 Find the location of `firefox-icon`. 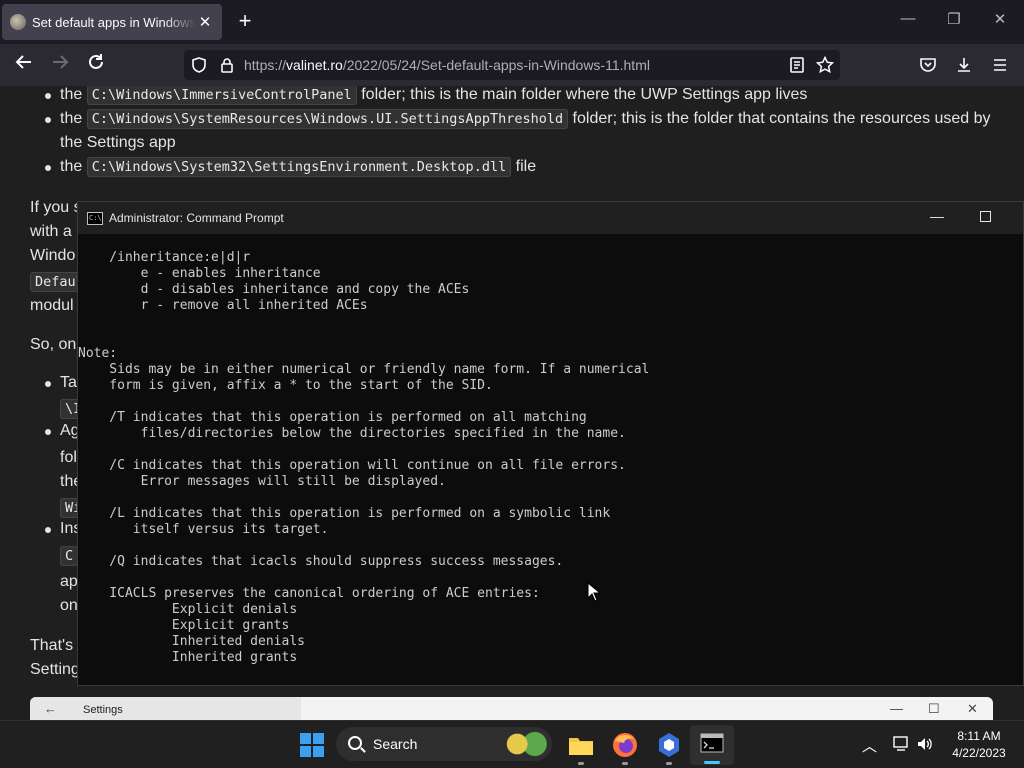

firefox-icon is located at coordinates (625, 745).